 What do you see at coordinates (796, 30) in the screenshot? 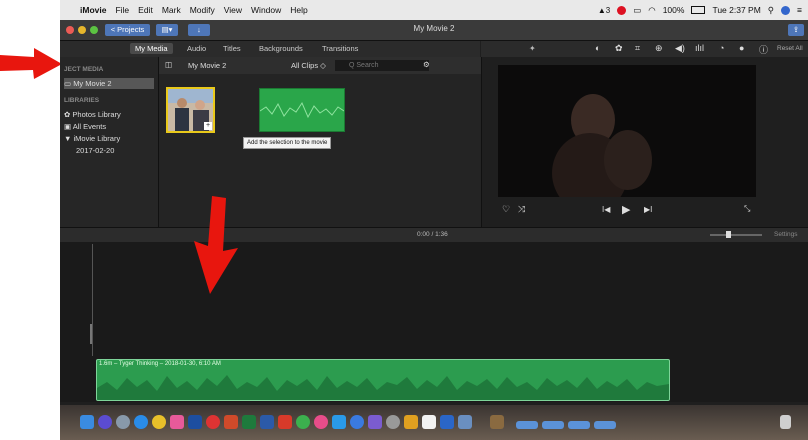
I see `share-button: ⇪` at bounding box center [796, 30].